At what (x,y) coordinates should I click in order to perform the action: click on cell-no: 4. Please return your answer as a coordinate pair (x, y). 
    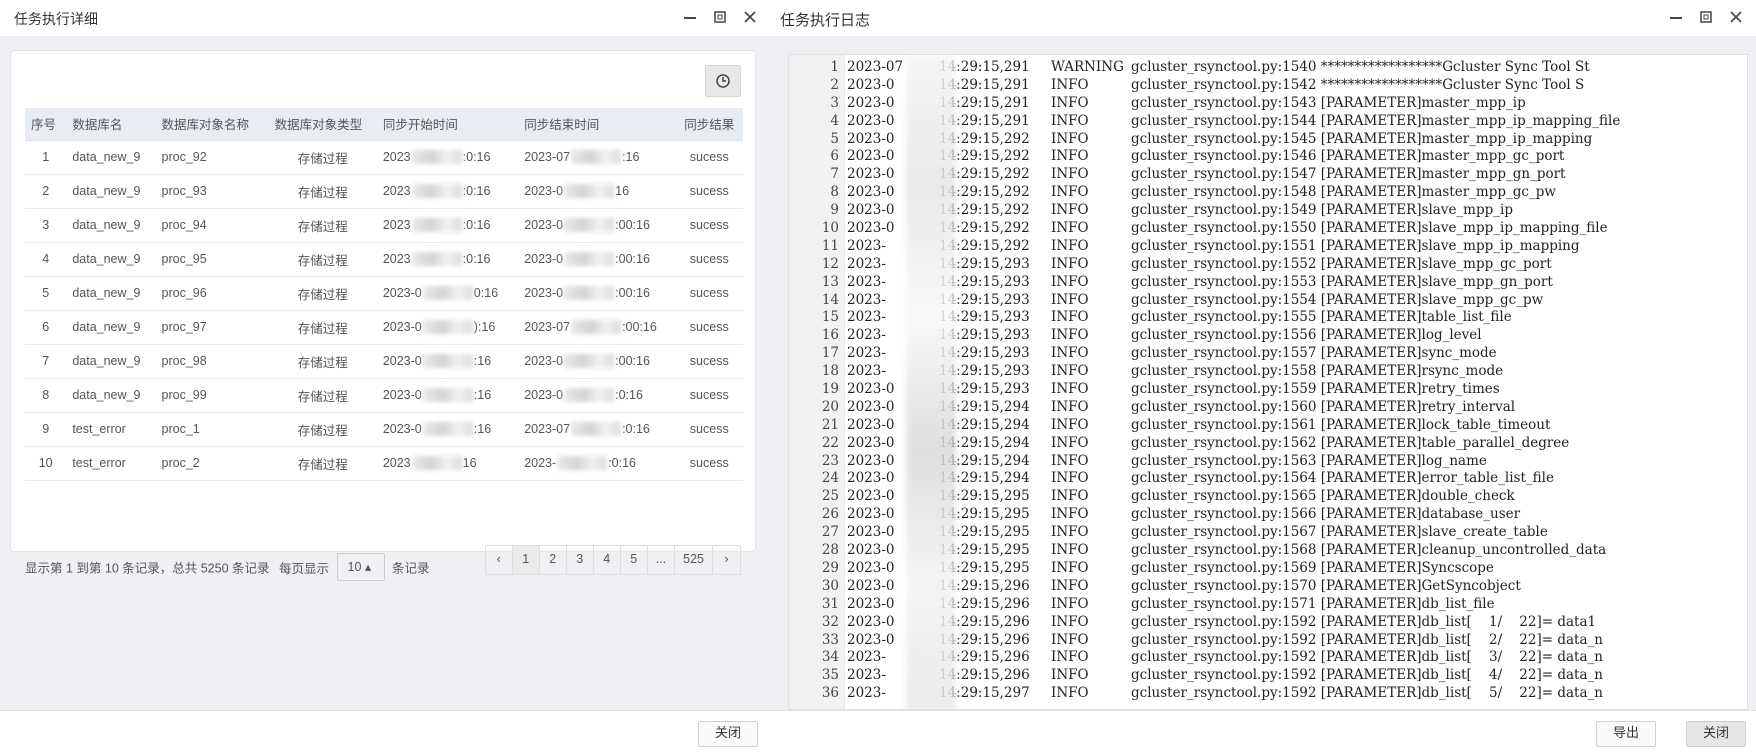
    Looking at the image, I should click on (46, 259).